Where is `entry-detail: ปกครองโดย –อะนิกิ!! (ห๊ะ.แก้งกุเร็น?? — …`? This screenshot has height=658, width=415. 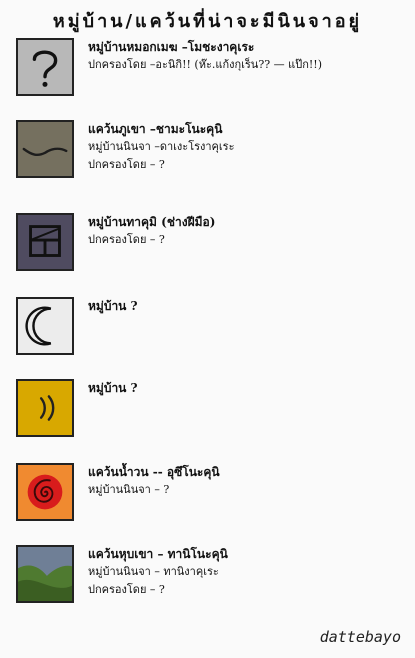
entry-detail: ปกครองโดย –อะนิกิ!! (ห๊ะ.แก้งกุเร็น?? — … is located at coordinates (205, 64).